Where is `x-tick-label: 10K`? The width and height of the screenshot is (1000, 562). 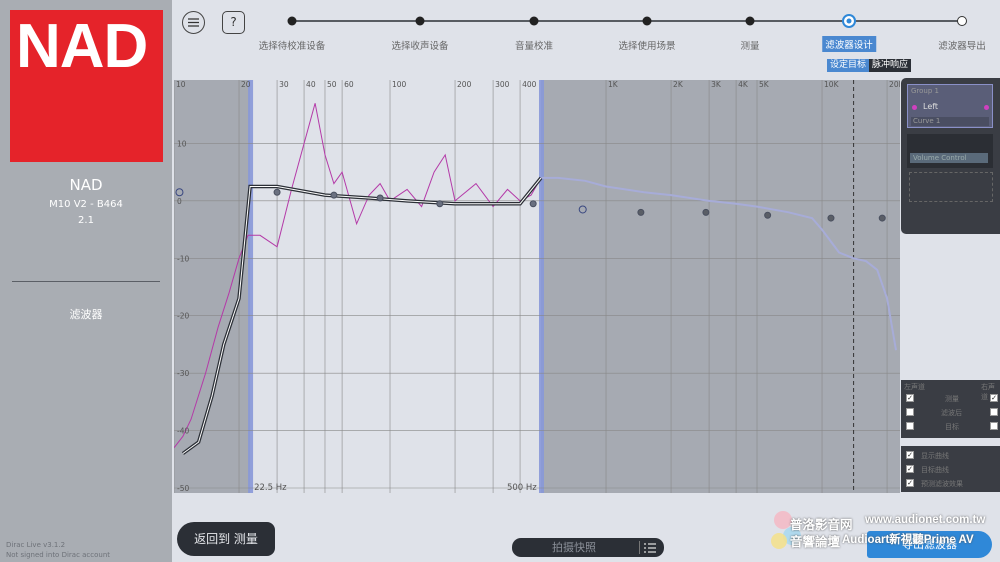 x-tick-label: 10K is located at coordinates (832, 84).